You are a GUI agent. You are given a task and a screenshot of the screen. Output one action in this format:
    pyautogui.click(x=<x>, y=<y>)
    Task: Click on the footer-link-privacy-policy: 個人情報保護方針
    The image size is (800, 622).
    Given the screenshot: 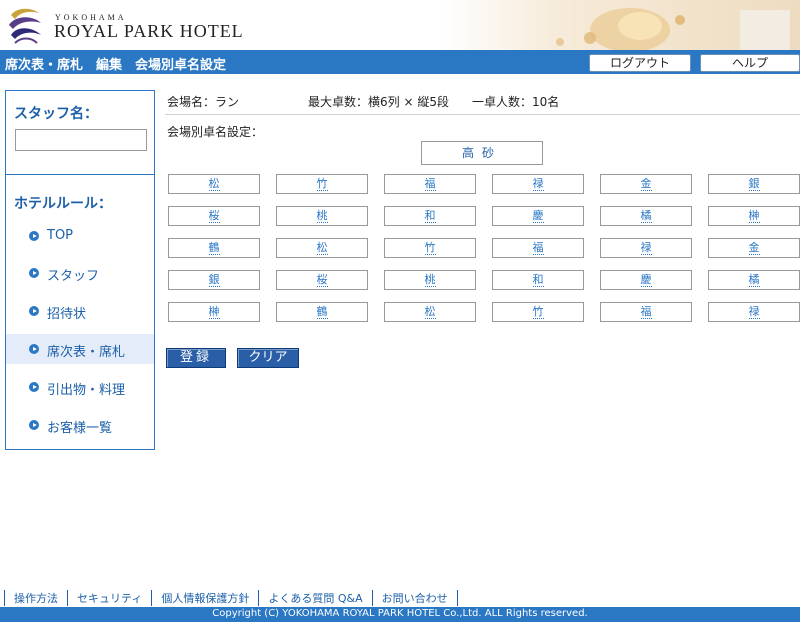 What is the action you would take?
    pyautogui.click(x=204, y=598)
    